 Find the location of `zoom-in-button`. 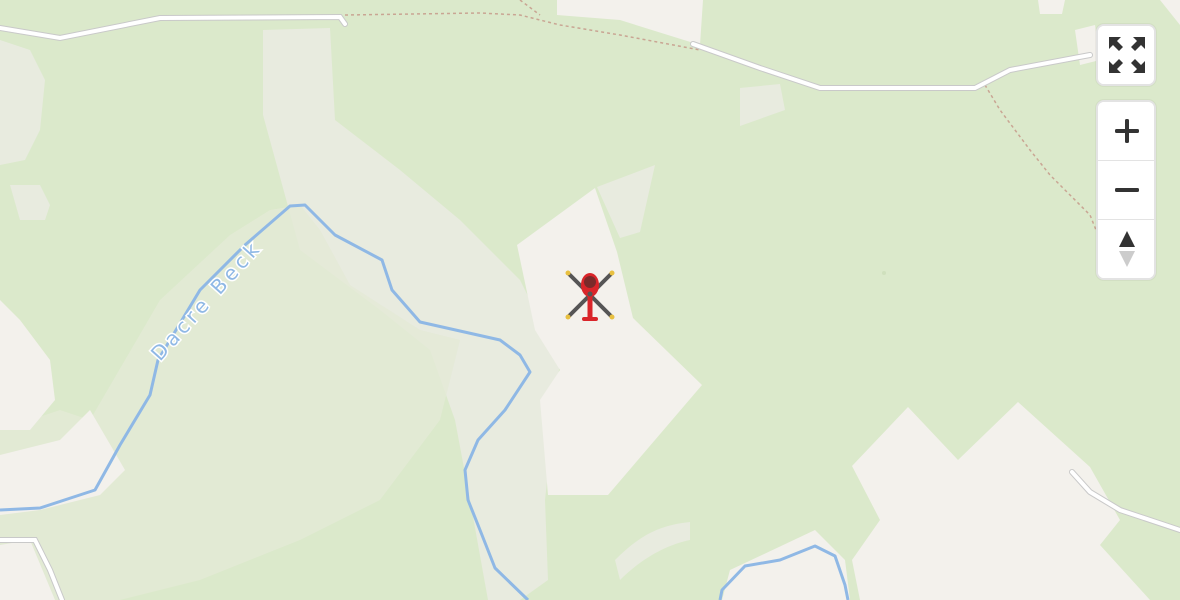

zoom-in-button is located at coordinates (1126, 131).